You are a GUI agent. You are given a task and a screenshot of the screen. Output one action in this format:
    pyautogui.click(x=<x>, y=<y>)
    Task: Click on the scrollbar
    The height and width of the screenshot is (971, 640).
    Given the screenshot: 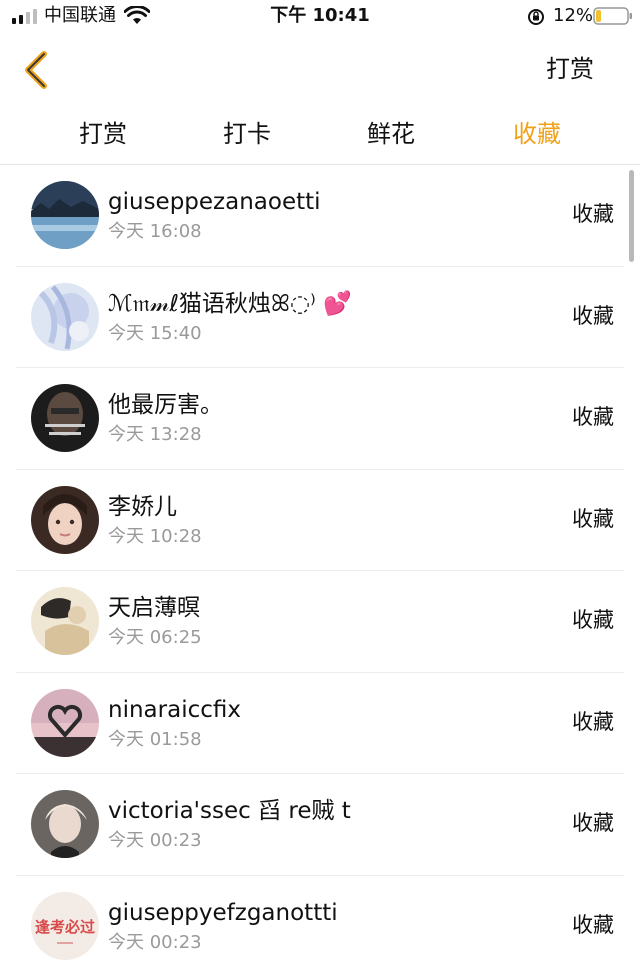 What is the action you would take?
    pyautogui.click(x=631, y=216)
    